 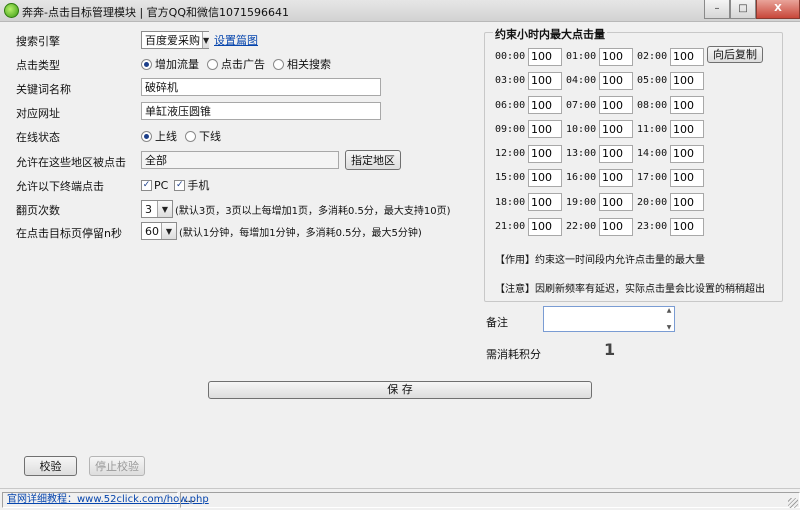 What do you see at coordinates (261, 111) in the screenshot?
I see `url-input` at bounding box center [261, 111].